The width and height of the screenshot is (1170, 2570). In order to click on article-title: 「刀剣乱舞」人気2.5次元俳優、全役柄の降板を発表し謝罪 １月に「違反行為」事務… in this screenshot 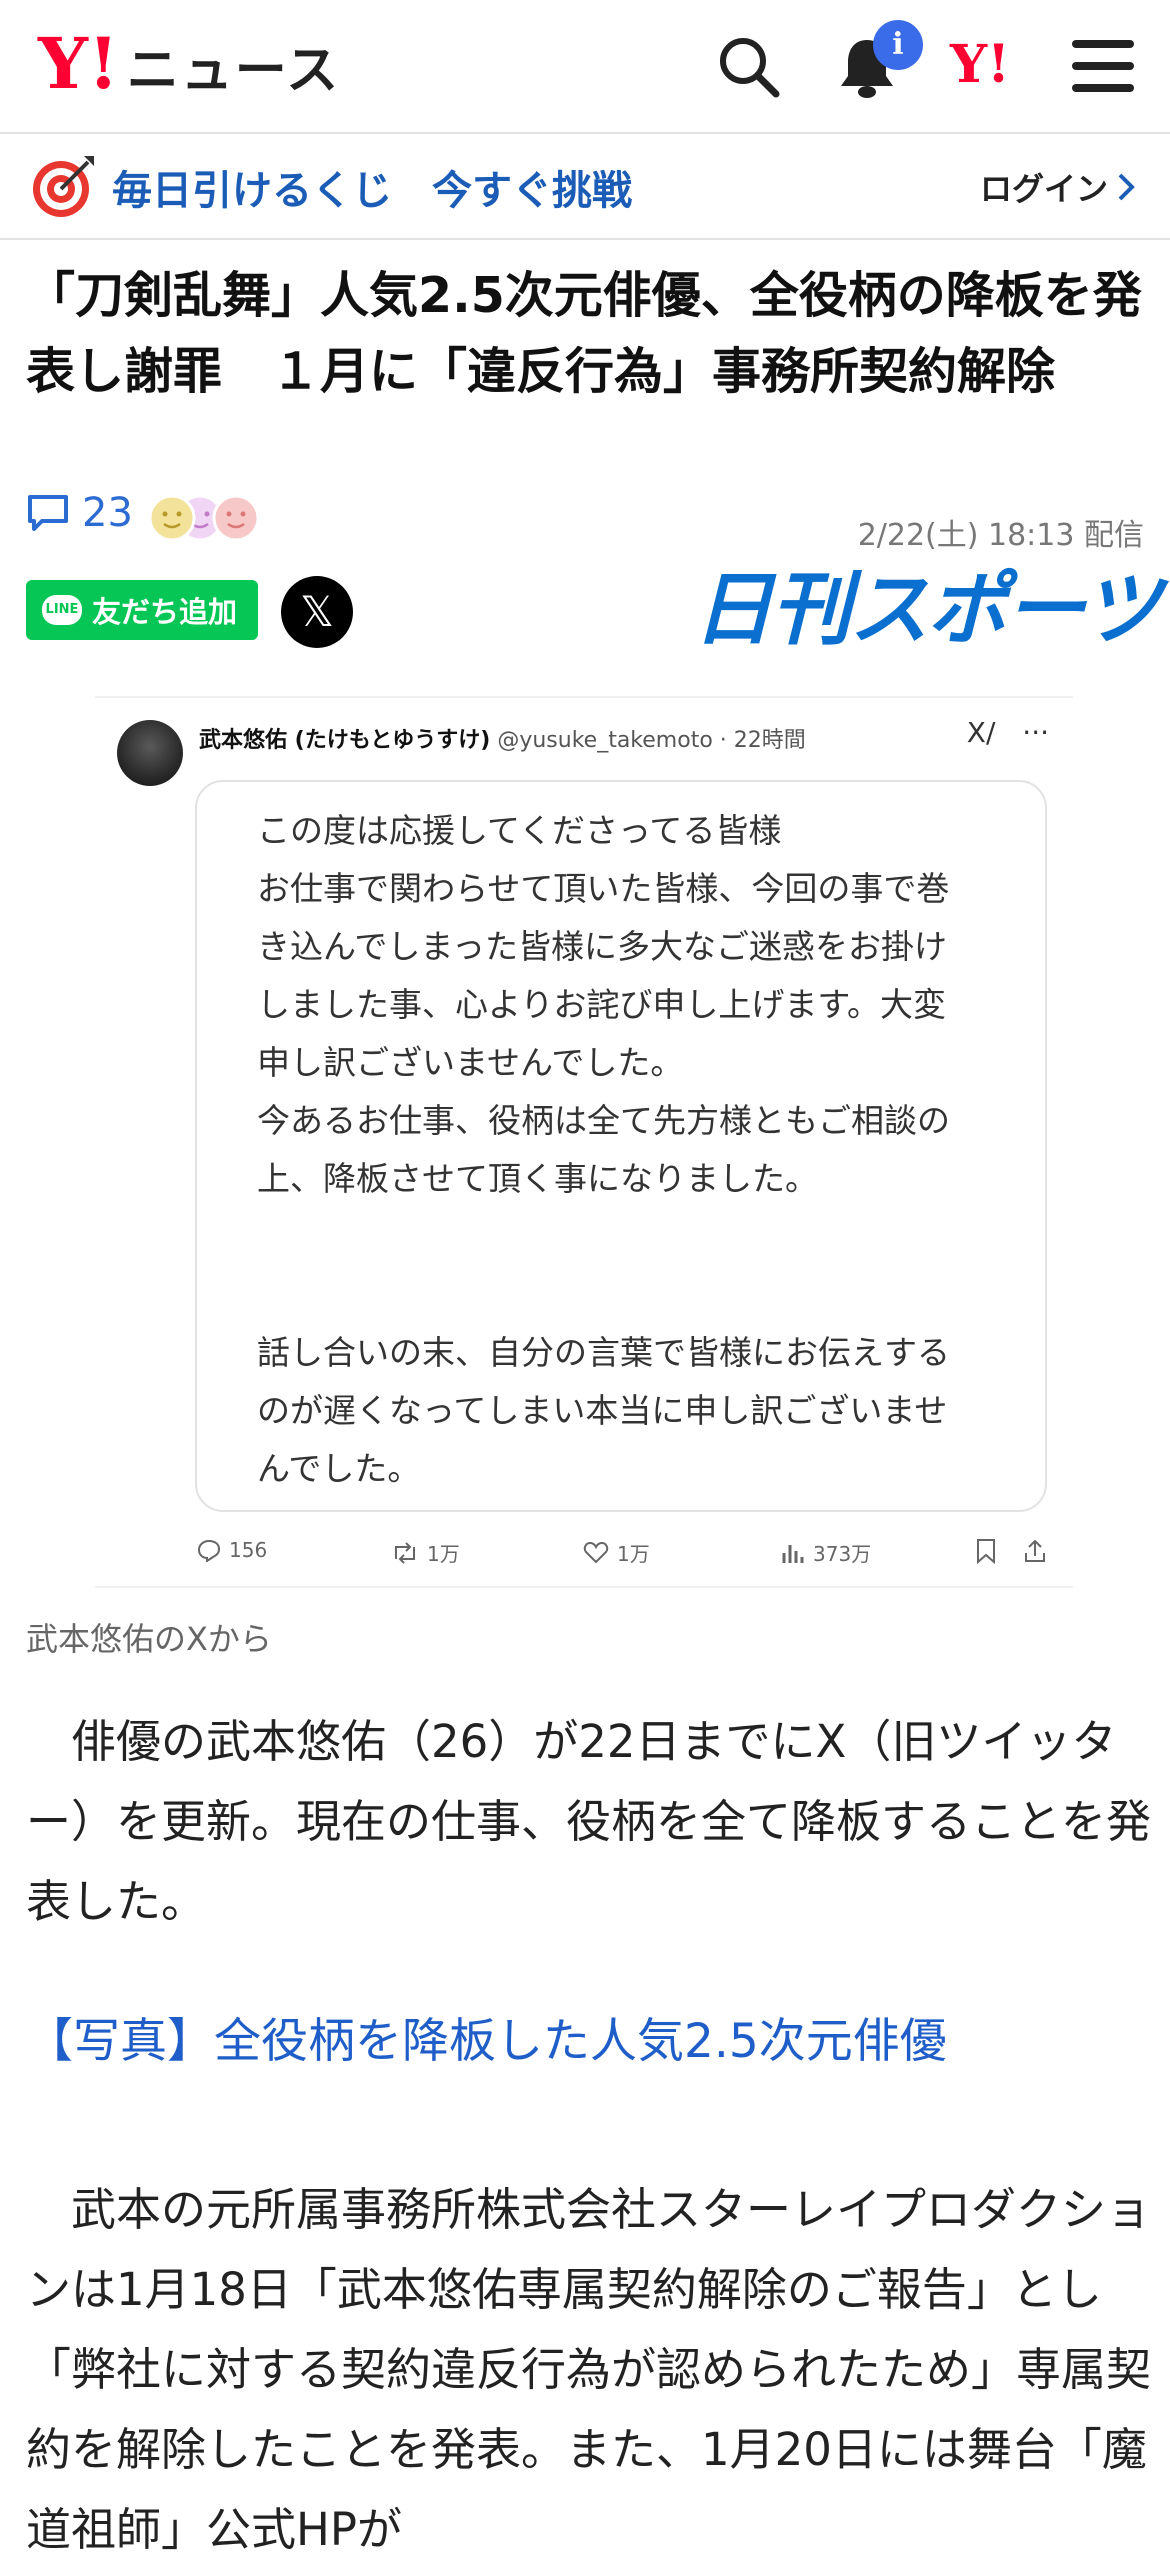, I will do `click(584, 333)`.